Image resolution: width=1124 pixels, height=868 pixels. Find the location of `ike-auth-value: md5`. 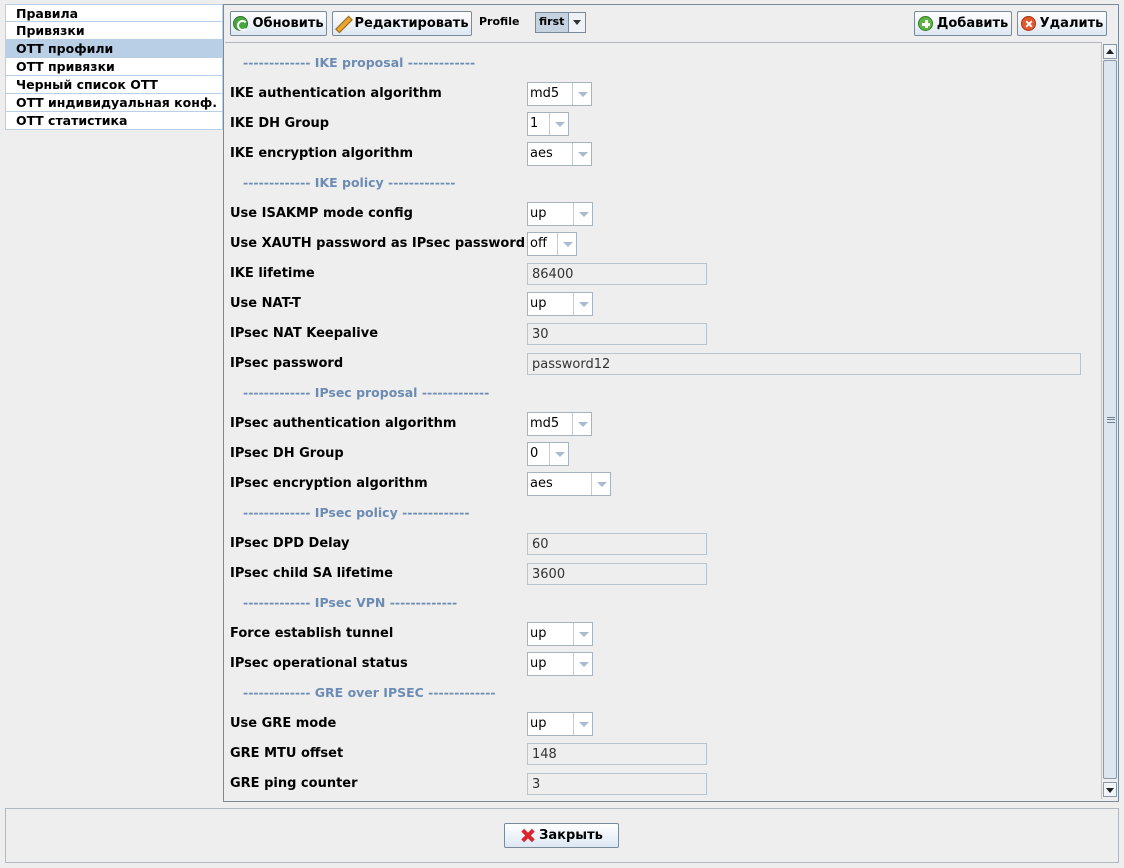

ike-auth-value: md5 is located at coordinates (545, 93).